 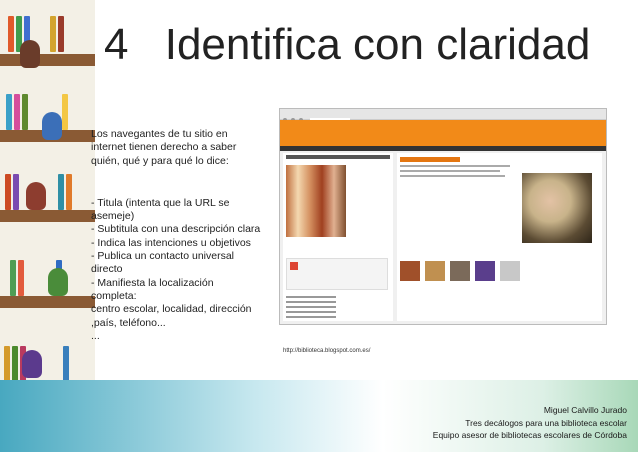 I want to click on blog-main, so click(x=499, y=237).